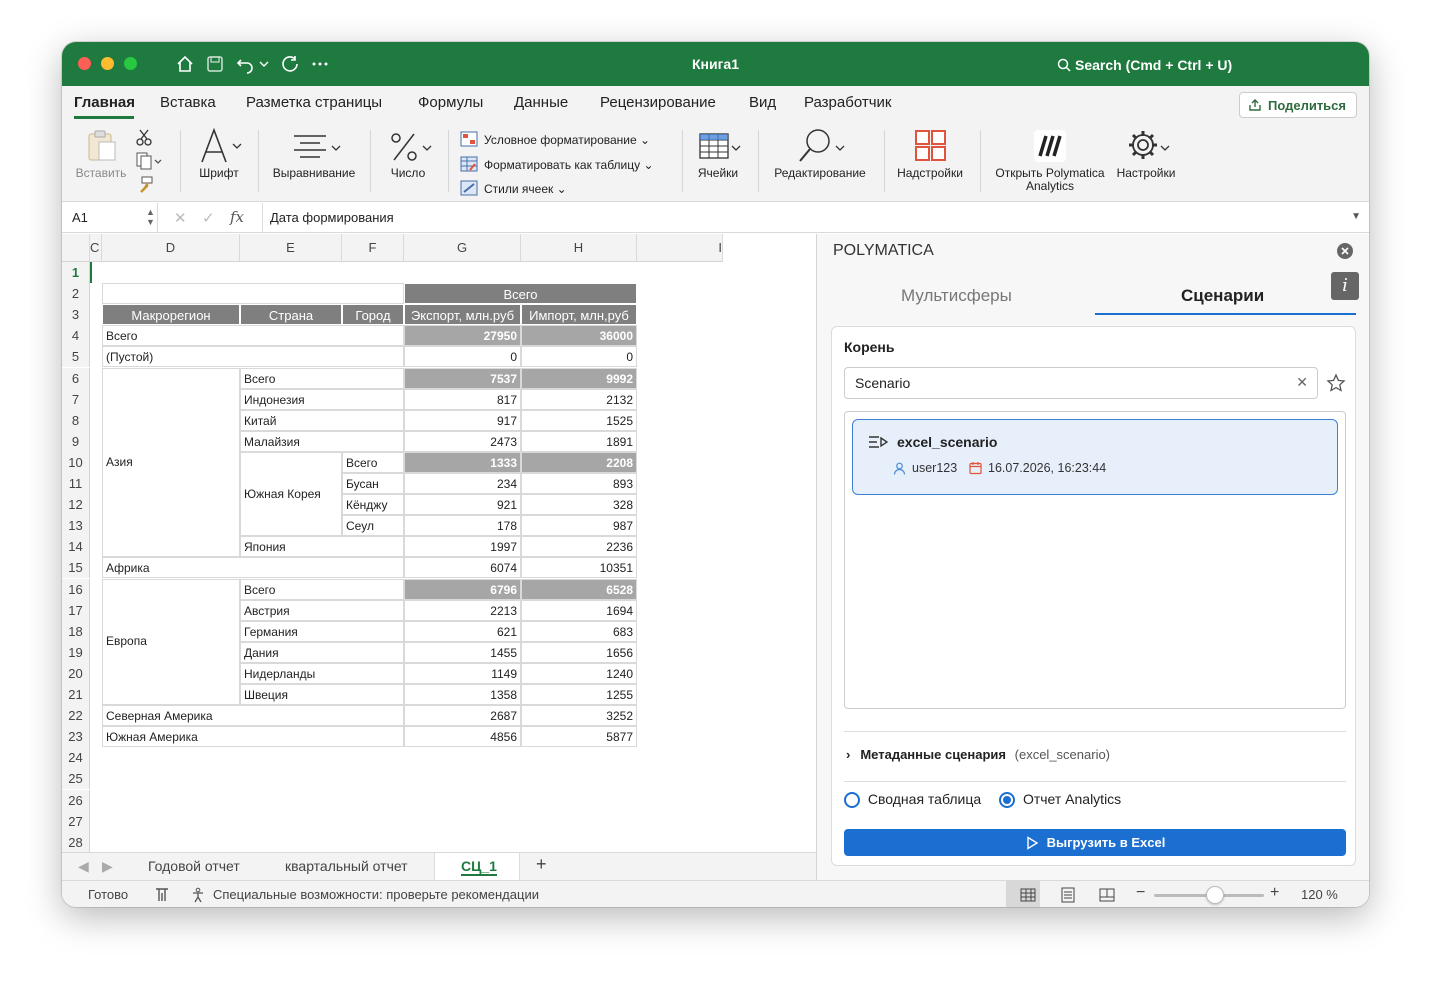 This screenshot has width=1431, height=989. What do you see at coordinates (253, 357) in the screenshot?
I see `row-label-cell: (Пустой)` at bounding box center [253, 357].